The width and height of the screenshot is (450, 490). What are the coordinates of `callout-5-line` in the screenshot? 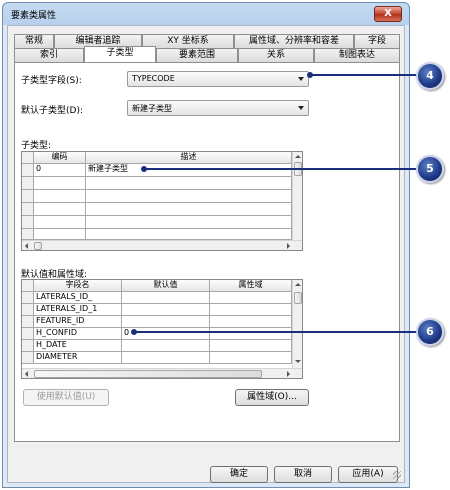 It's located at (282, 169).